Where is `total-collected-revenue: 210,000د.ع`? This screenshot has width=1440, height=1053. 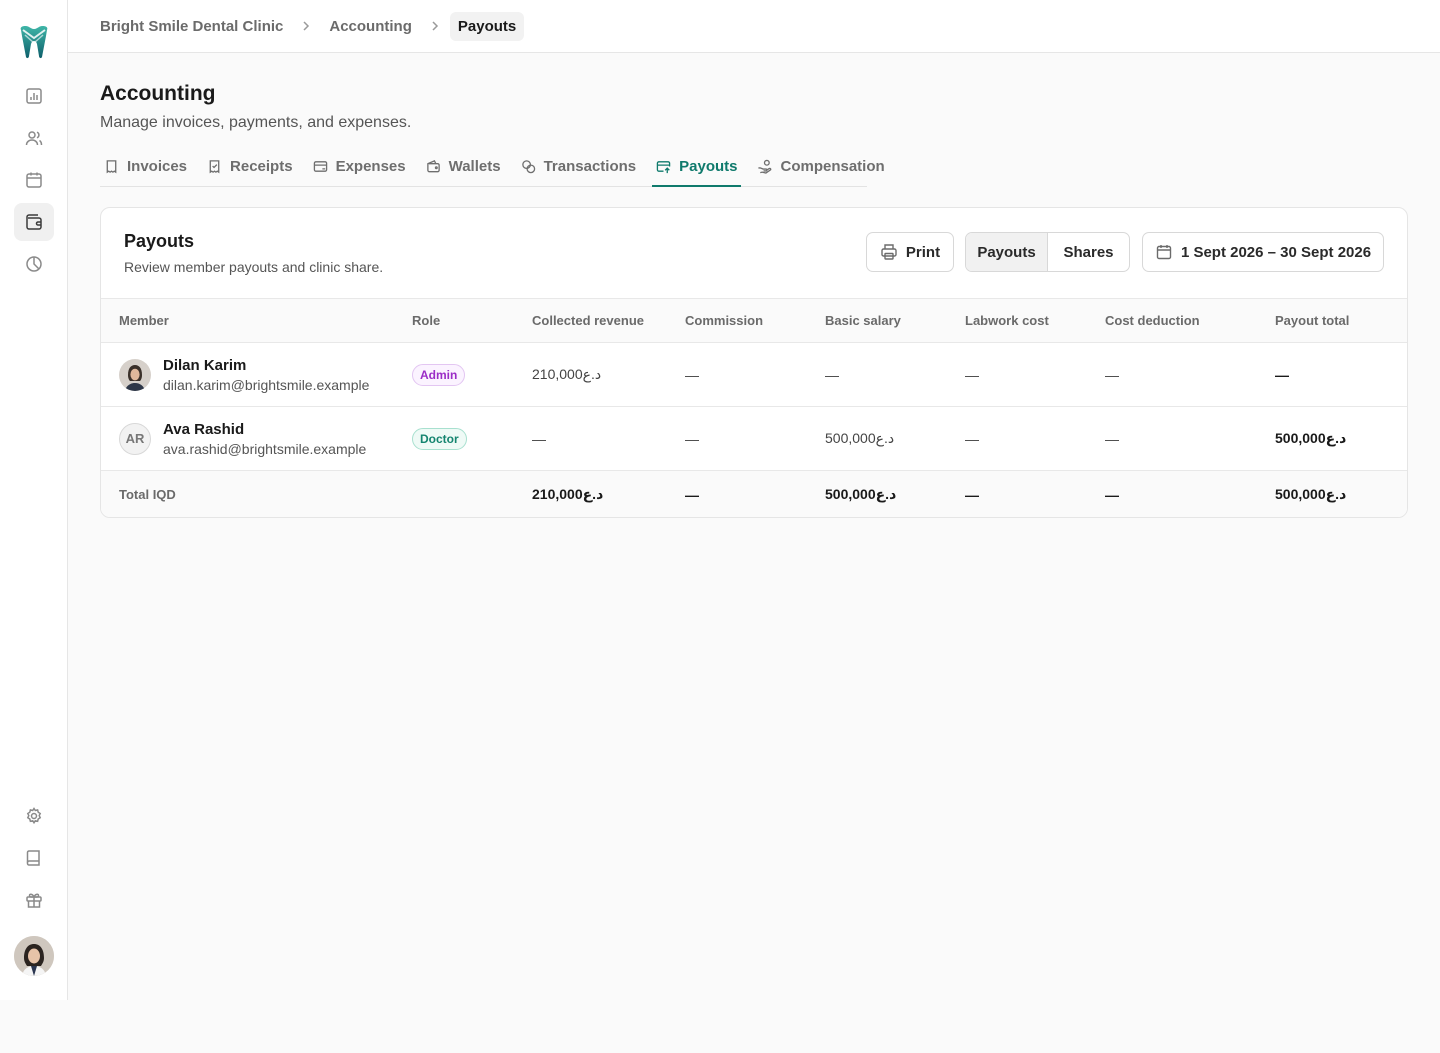
total-collected-revenue: 210,000د.ع is located at coordinates (608, 493).